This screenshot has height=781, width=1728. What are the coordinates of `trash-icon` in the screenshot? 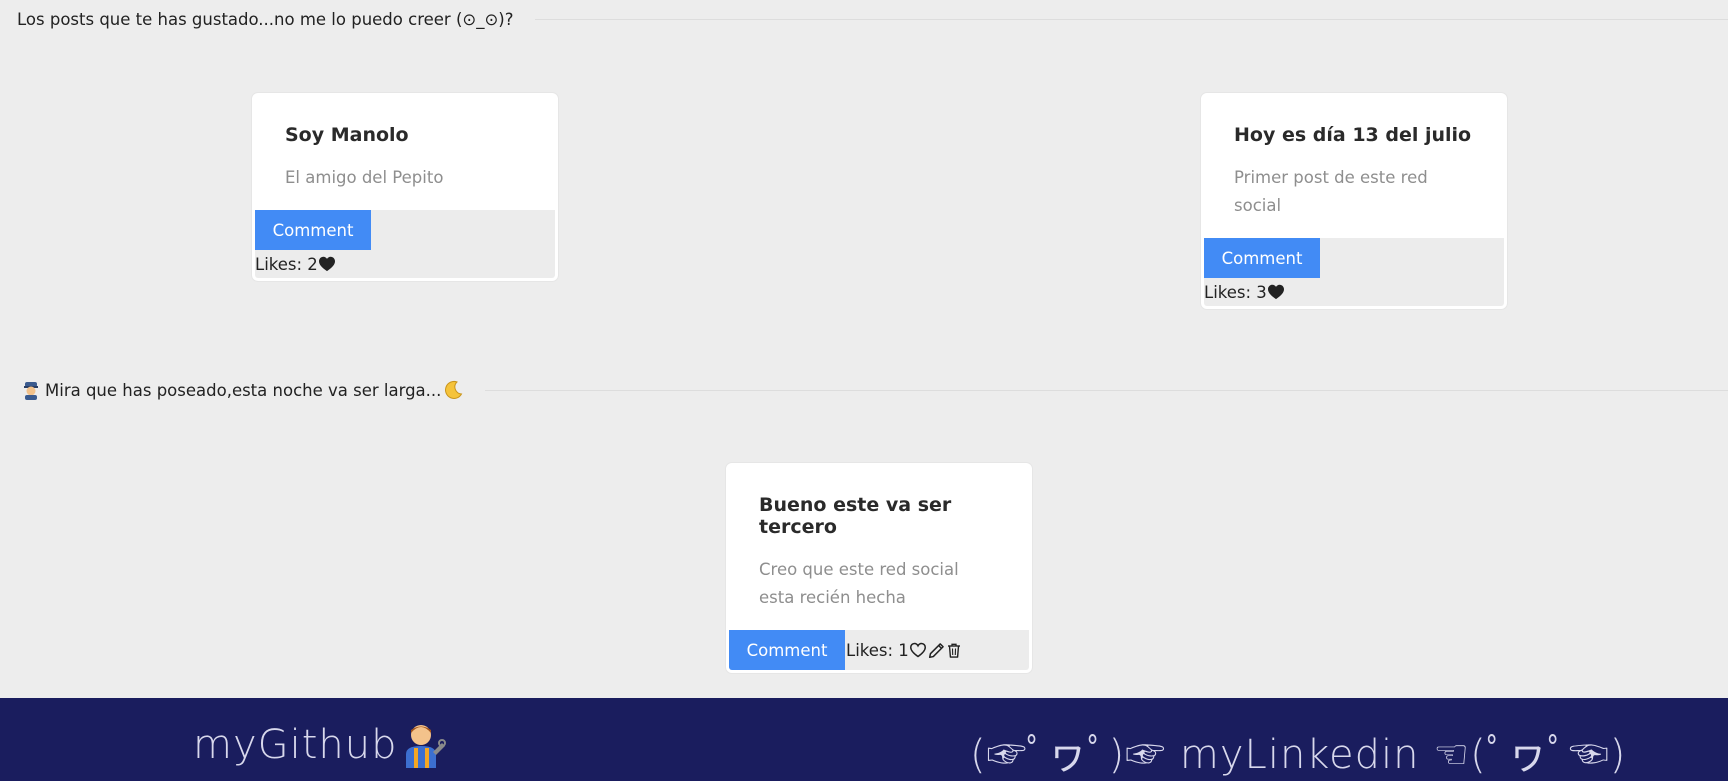 It's located at (954, 650).